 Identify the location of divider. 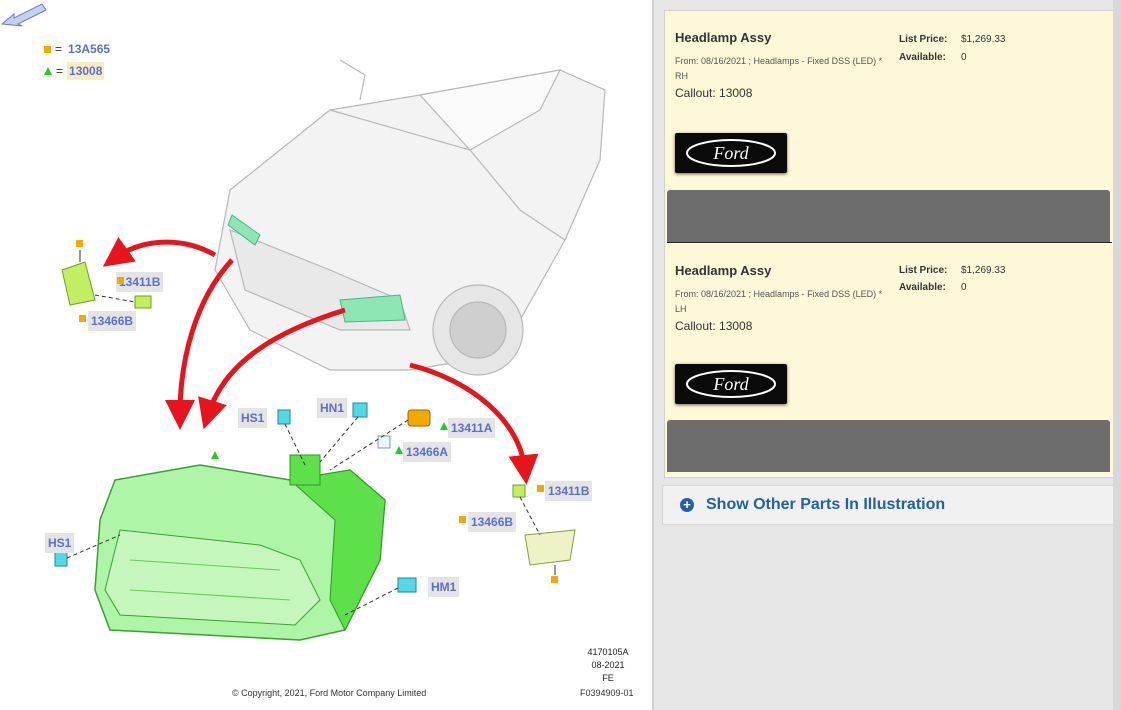
(889, 242).